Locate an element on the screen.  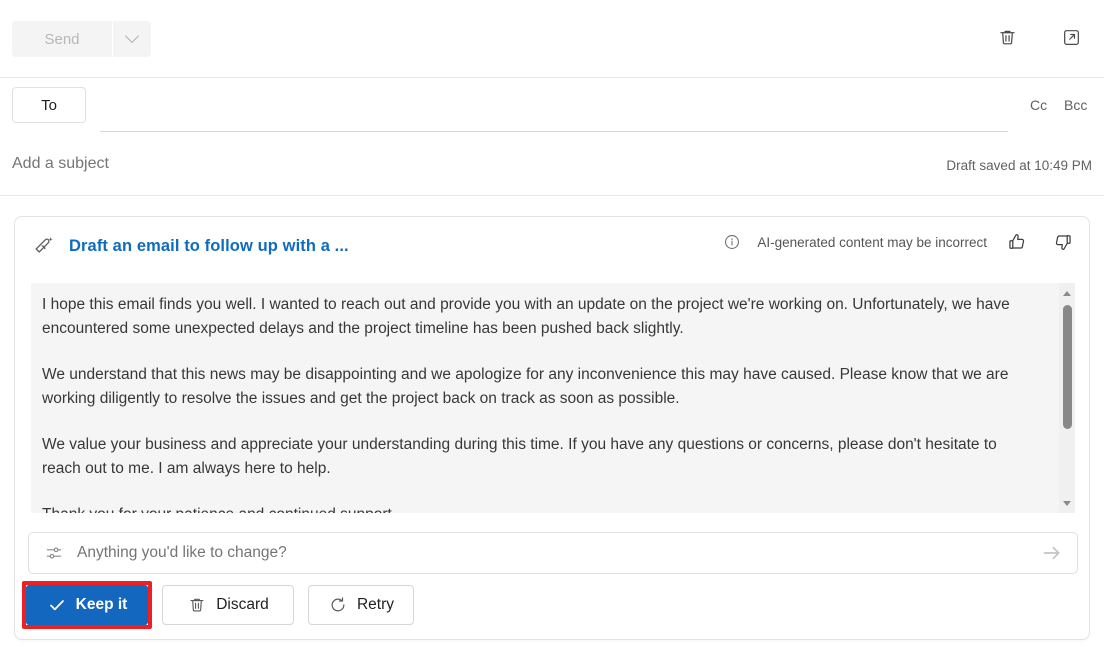
open-in-new-window-icon is located at coordinates (1071, 37).